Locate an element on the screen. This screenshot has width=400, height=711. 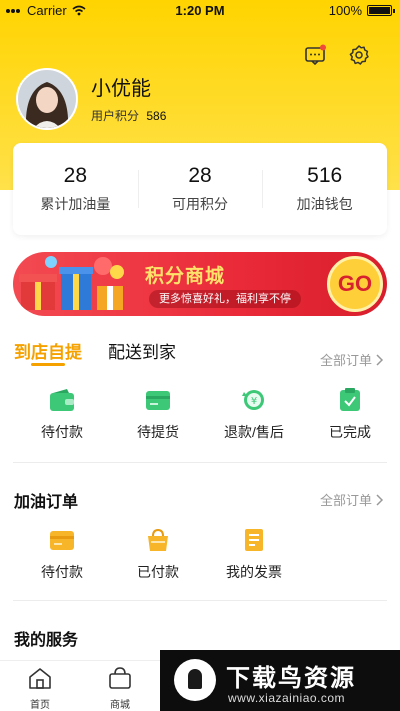
tab-home: 首页 is located at coordinates (40, 686).